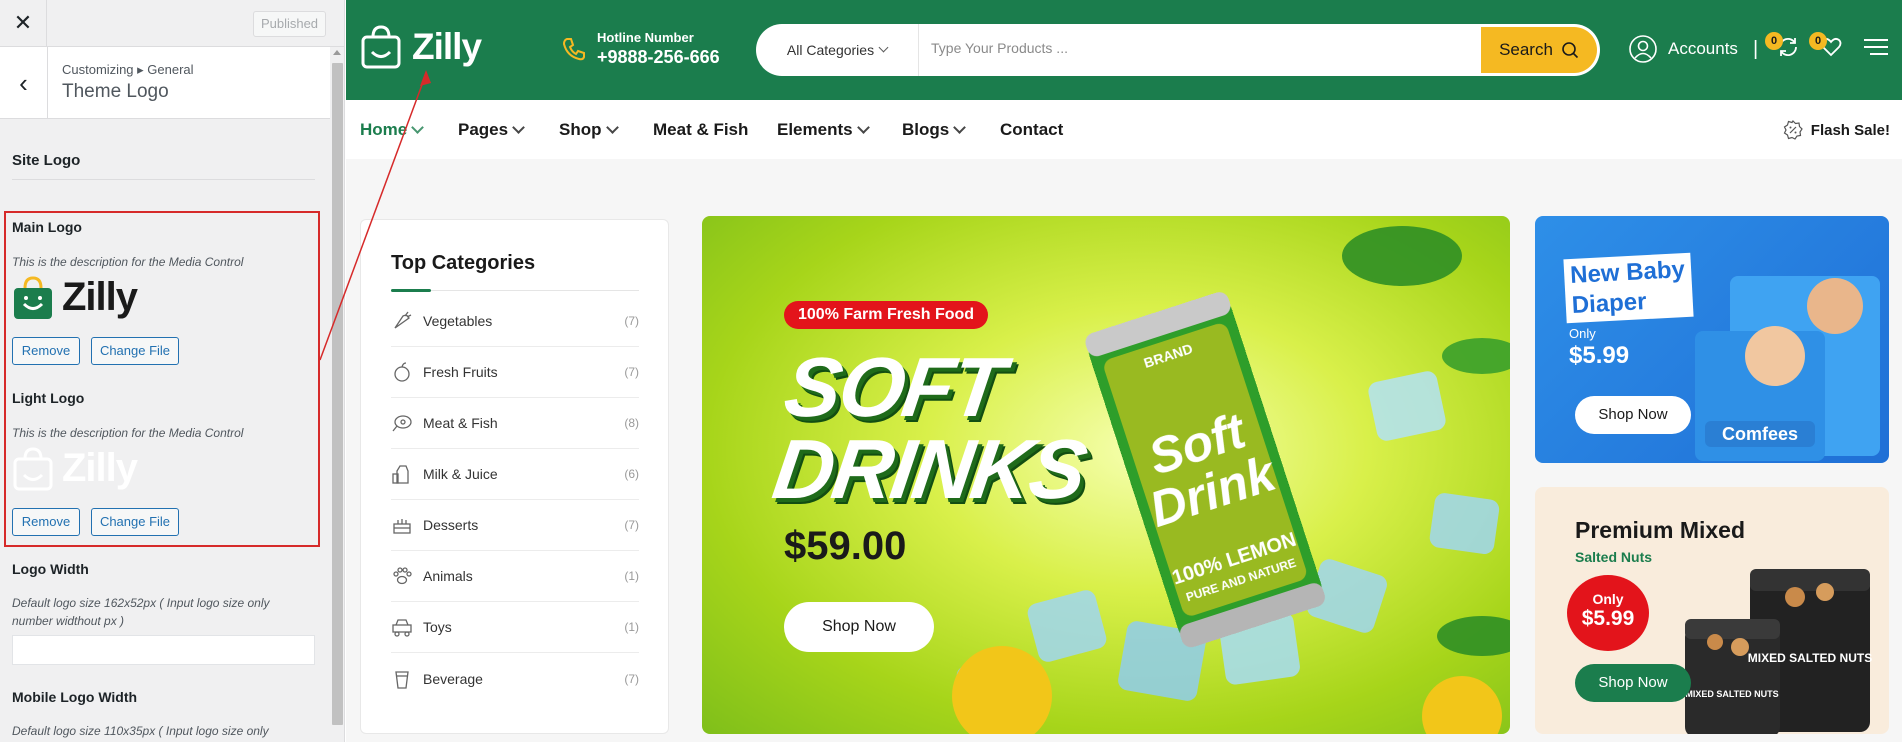 The width and height of the screenshot is (1902, 742). I want to click on nav-label: Elements, so click(815, 129).